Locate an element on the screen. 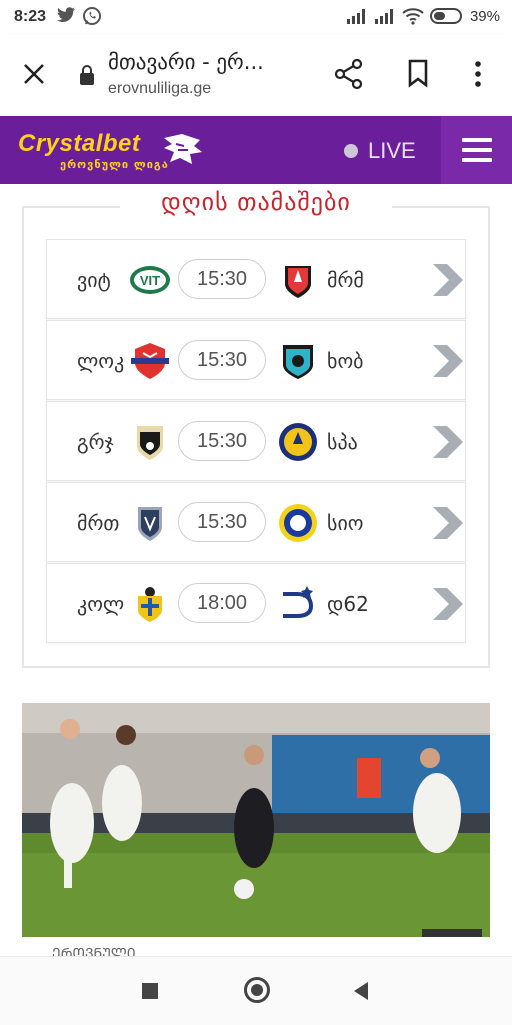 The width and height of the screenshot is (512, 1025). home-team: მრთ is located at coordinates (98, 523).